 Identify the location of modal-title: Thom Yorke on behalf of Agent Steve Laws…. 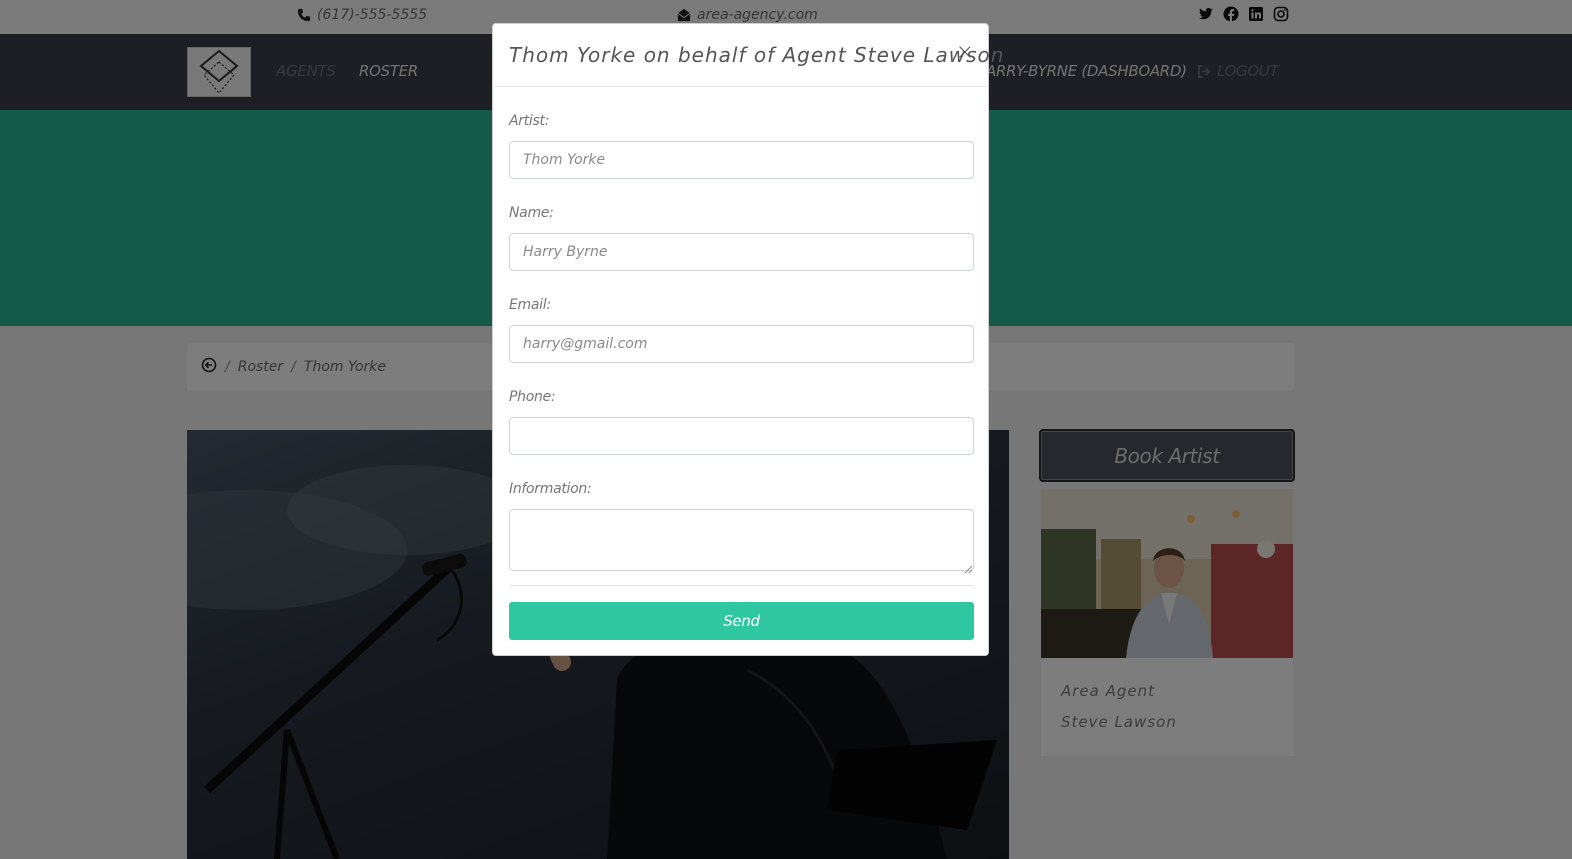
(757, 55).